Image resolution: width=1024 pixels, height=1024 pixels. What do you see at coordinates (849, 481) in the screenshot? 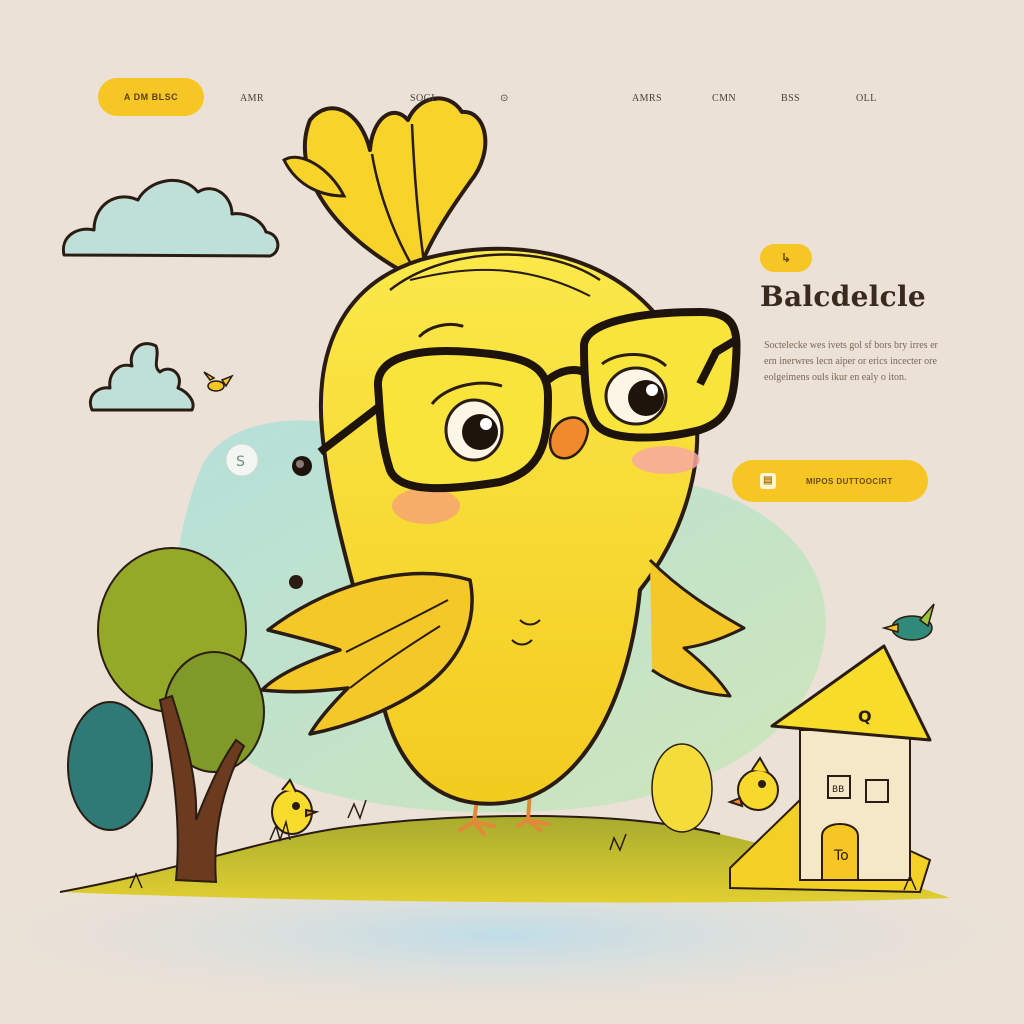
I see `cta-button-label: MIPOS DUTTOOCIRT` at bounding box center [849, 481].